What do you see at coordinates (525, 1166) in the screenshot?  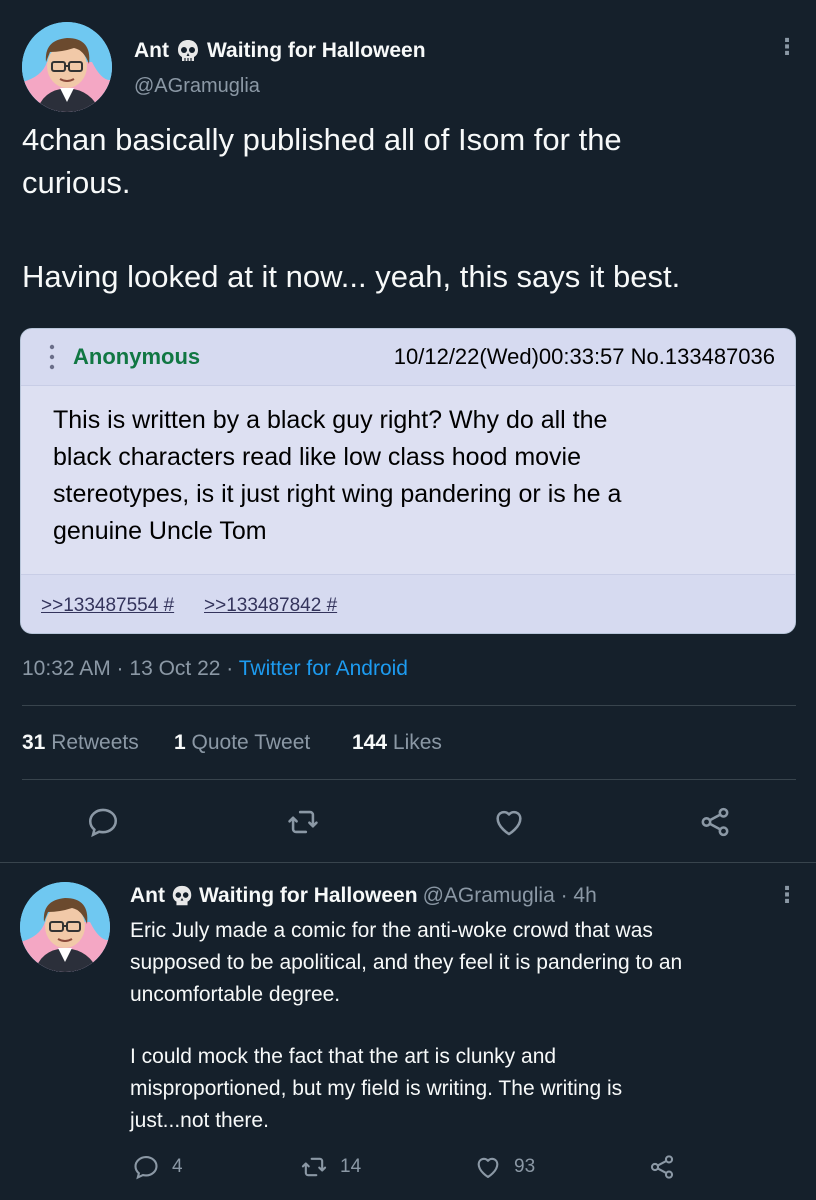 I see `like-count: 93` at bounding box center [525, 1166].